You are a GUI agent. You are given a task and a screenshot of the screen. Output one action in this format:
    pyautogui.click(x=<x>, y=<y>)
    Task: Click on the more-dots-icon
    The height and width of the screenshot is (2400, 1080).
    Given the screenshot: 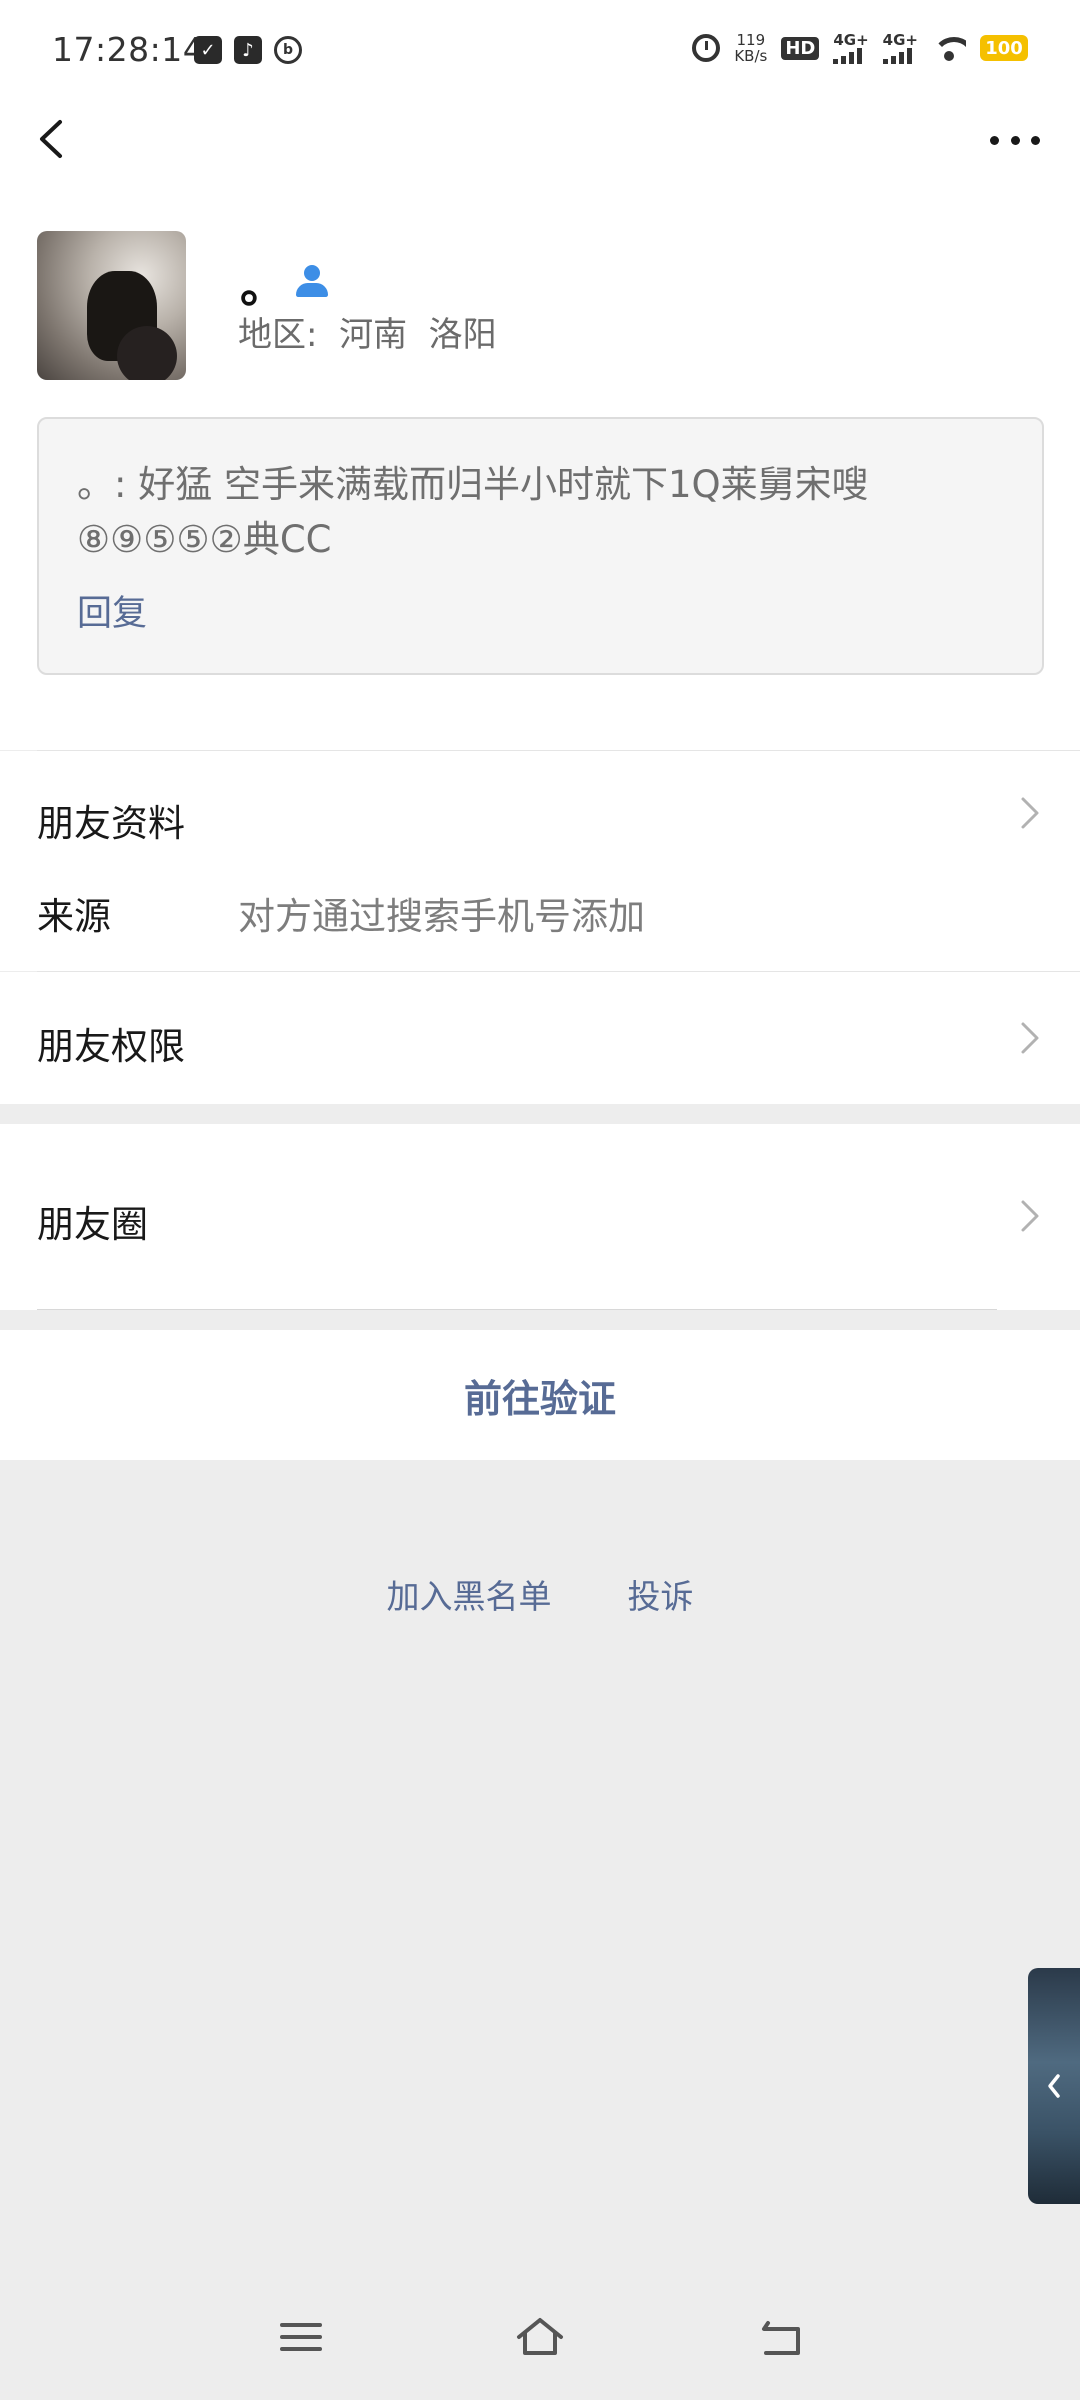 What is the action you would take?
    pyautogui.click(x=994, y=140)
    